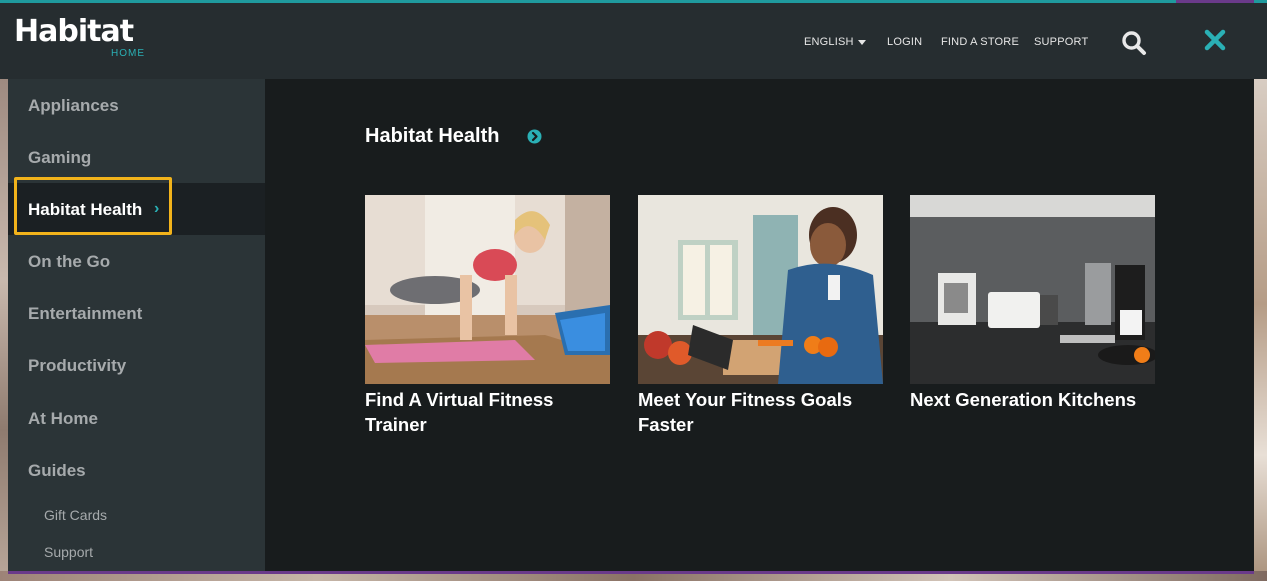 This screenshot has width=1267, height=581. What do you see at coordinates (760, 289) in the screenshot?
I see `card-image-fitness-goals` at bounding box center [760, 289].